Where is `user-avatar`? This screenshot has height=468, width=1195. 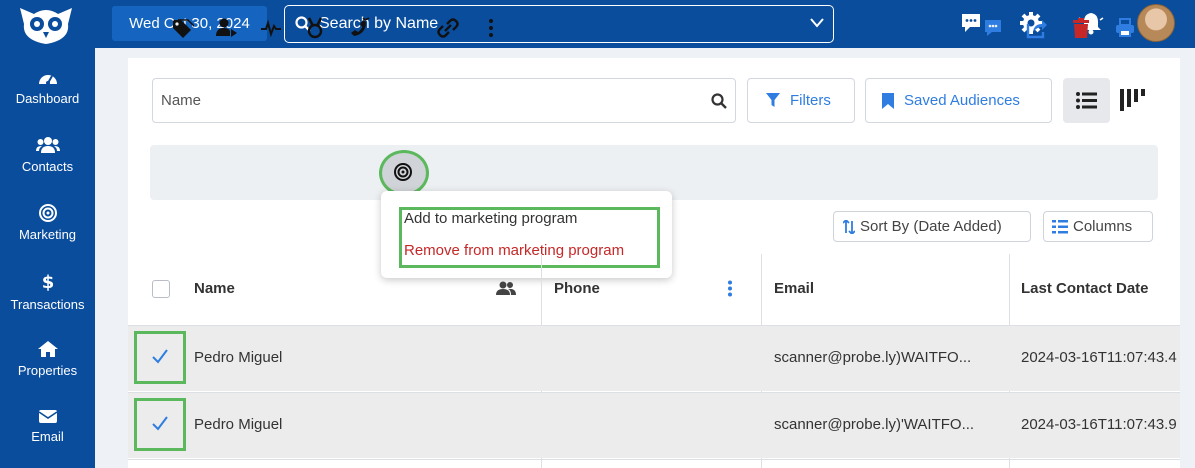
user-avatar is located at coordinates (1156, 23).